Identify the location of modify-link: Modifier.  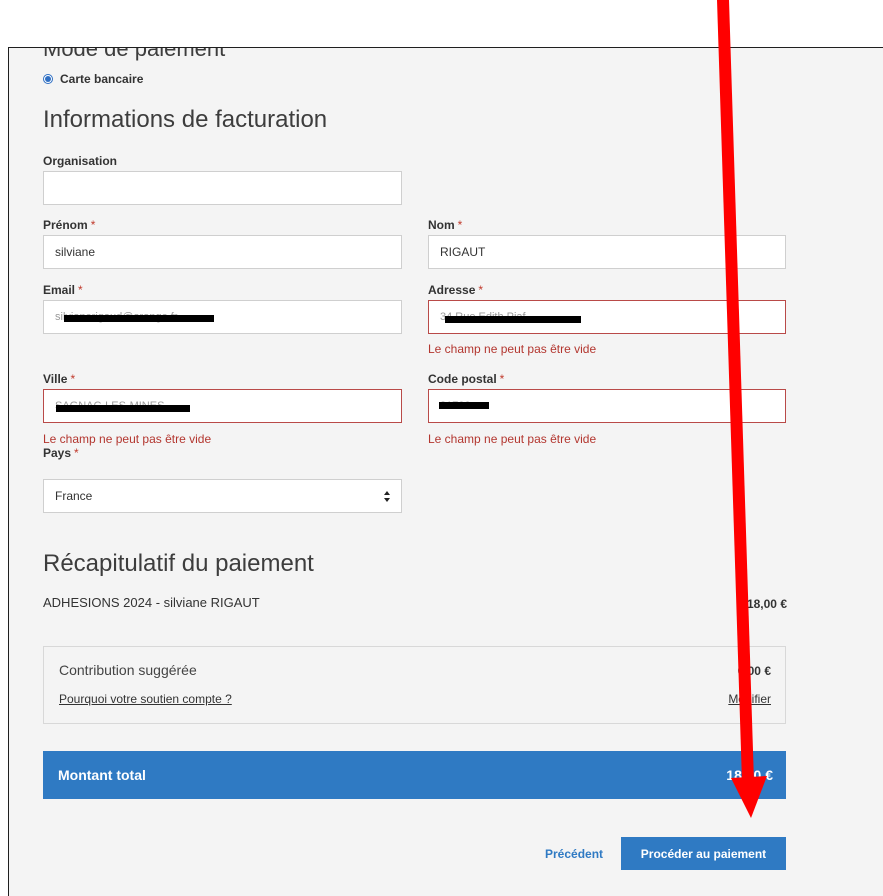
(749, 699).